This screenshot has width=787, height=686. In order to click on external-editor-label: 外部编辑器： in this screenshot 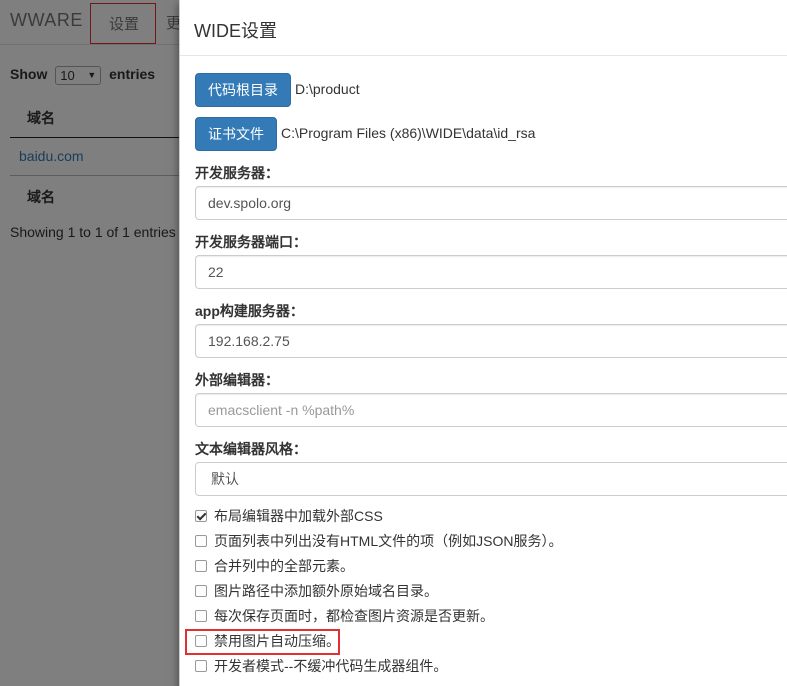, I will do `click(237, 380)`.